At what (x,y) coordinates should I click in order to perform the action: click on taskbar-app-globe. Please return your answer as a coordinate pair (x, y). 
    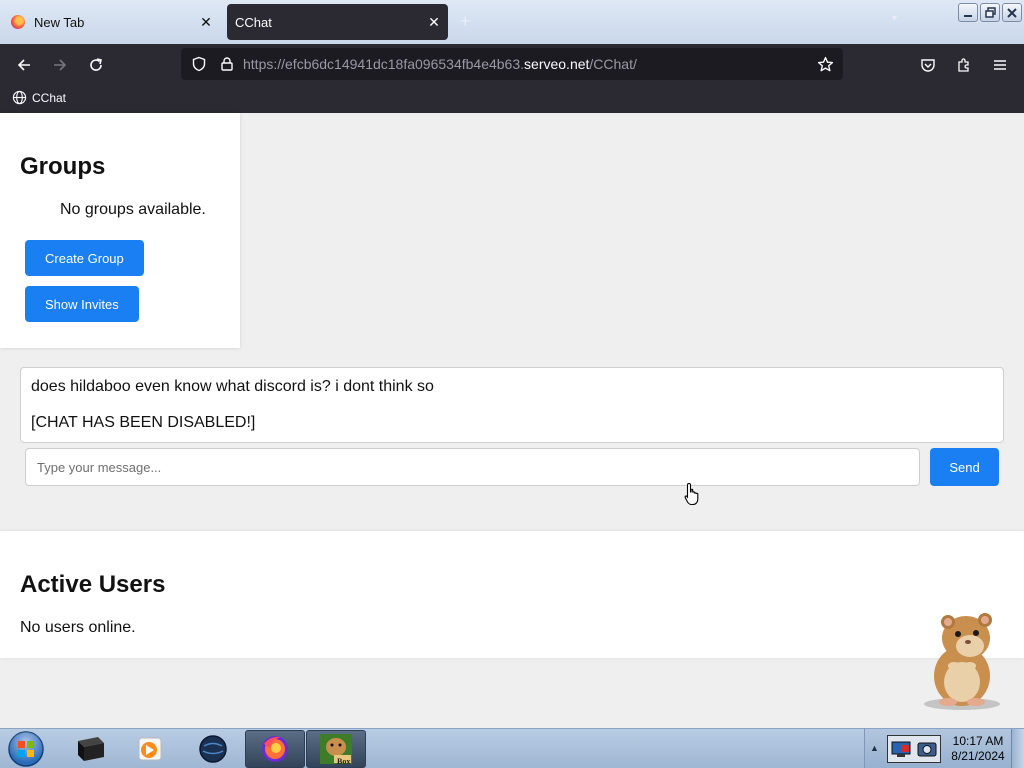
    Looking at the image, I should click on (213, 749).